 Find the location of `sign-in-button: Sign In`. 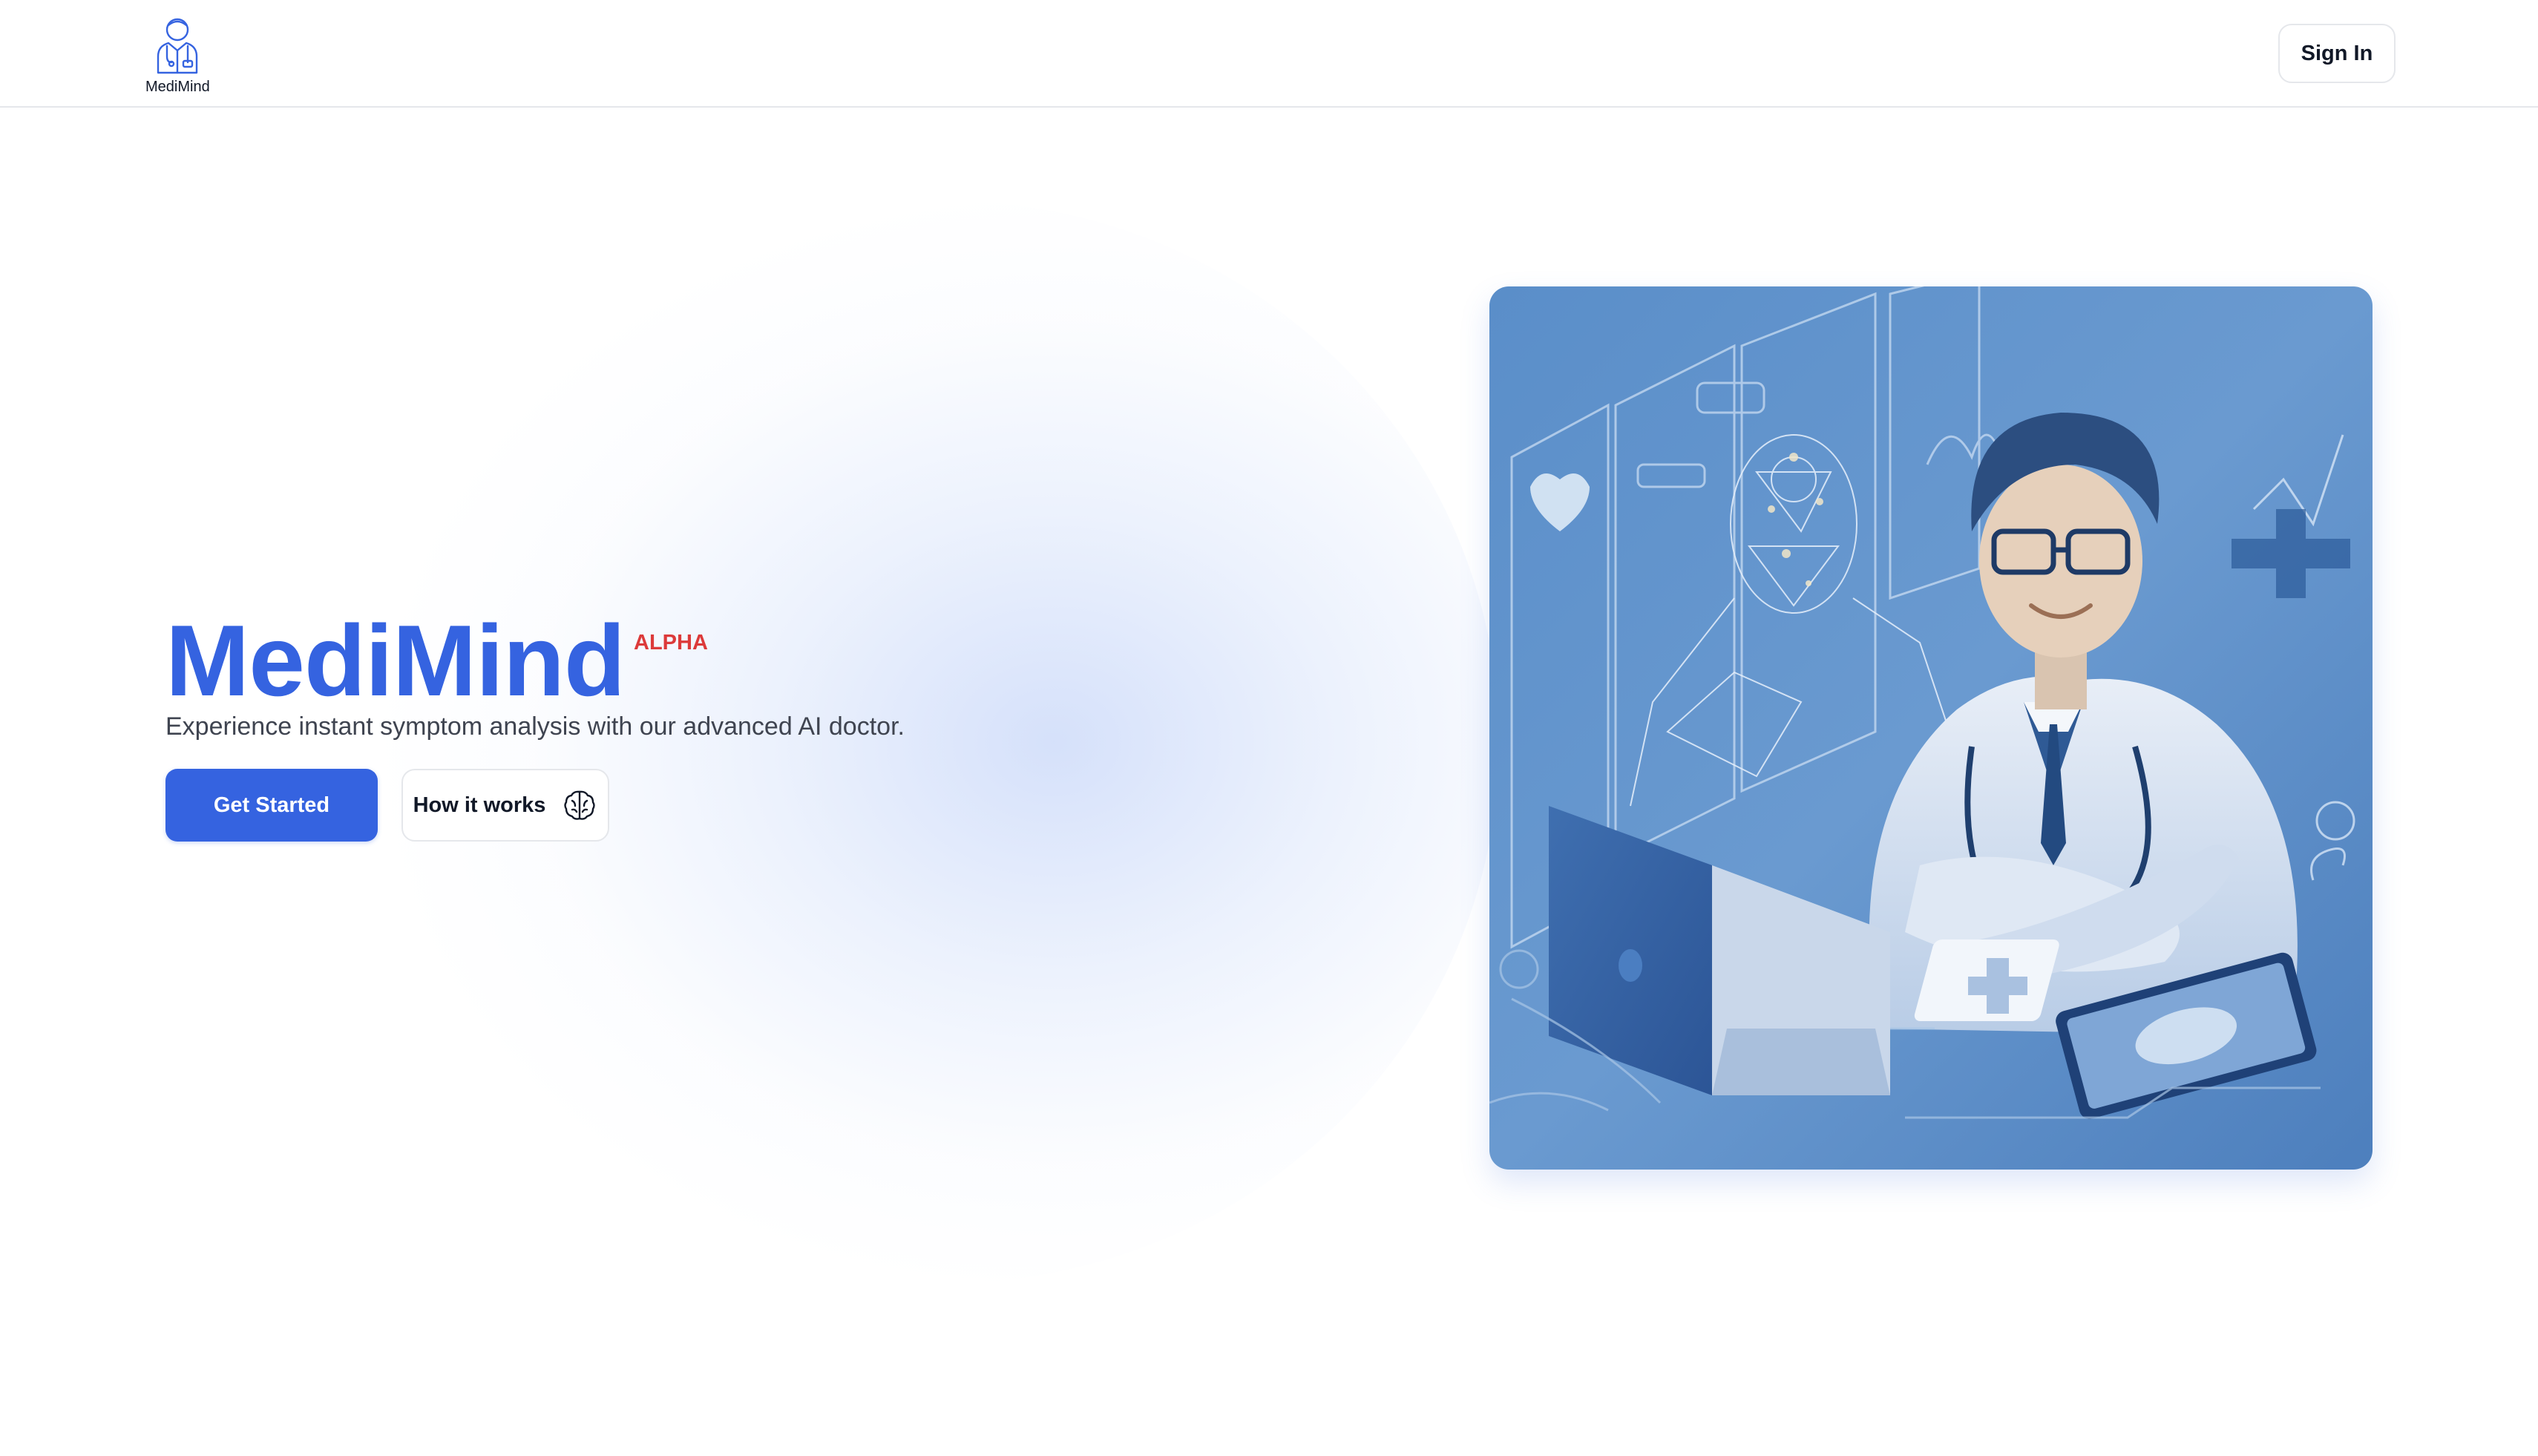

sign-in-button: Sign In is located at coordinates (2337, 54).